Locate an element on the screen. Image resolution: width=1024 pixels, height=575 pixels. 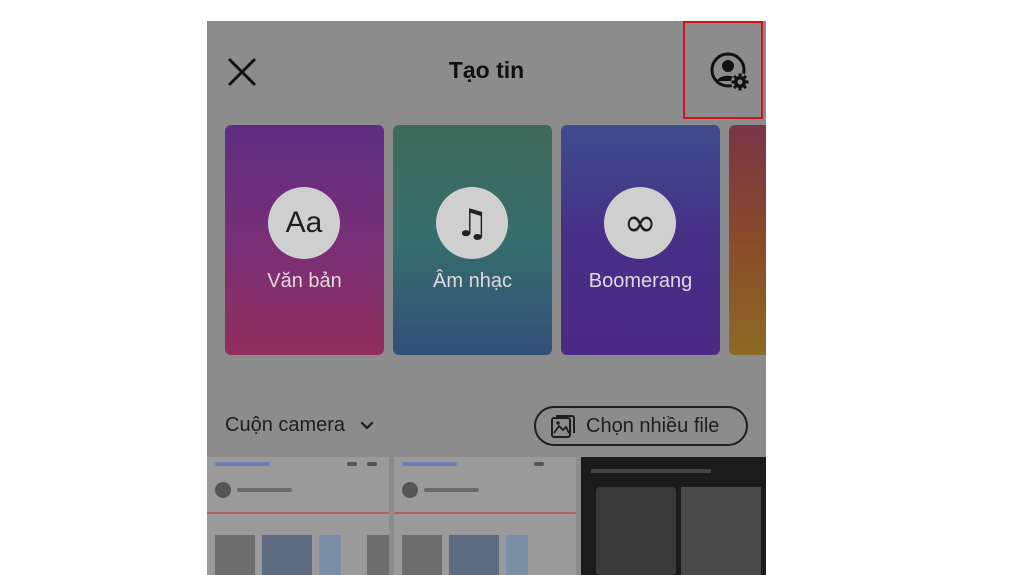
select-multiple-label: Chọn nhiều file is located at coordinates (653, 425).